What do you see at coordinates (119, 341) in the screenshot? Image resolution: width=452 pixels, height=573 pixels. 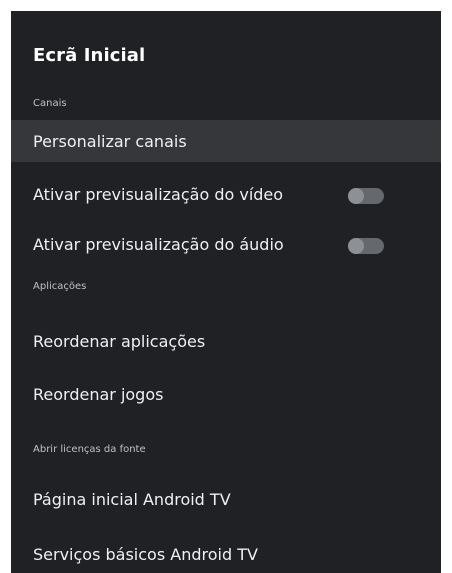 I see `reorder-apps-label: Reordenar aplicações` at bounding box center [119, 341].